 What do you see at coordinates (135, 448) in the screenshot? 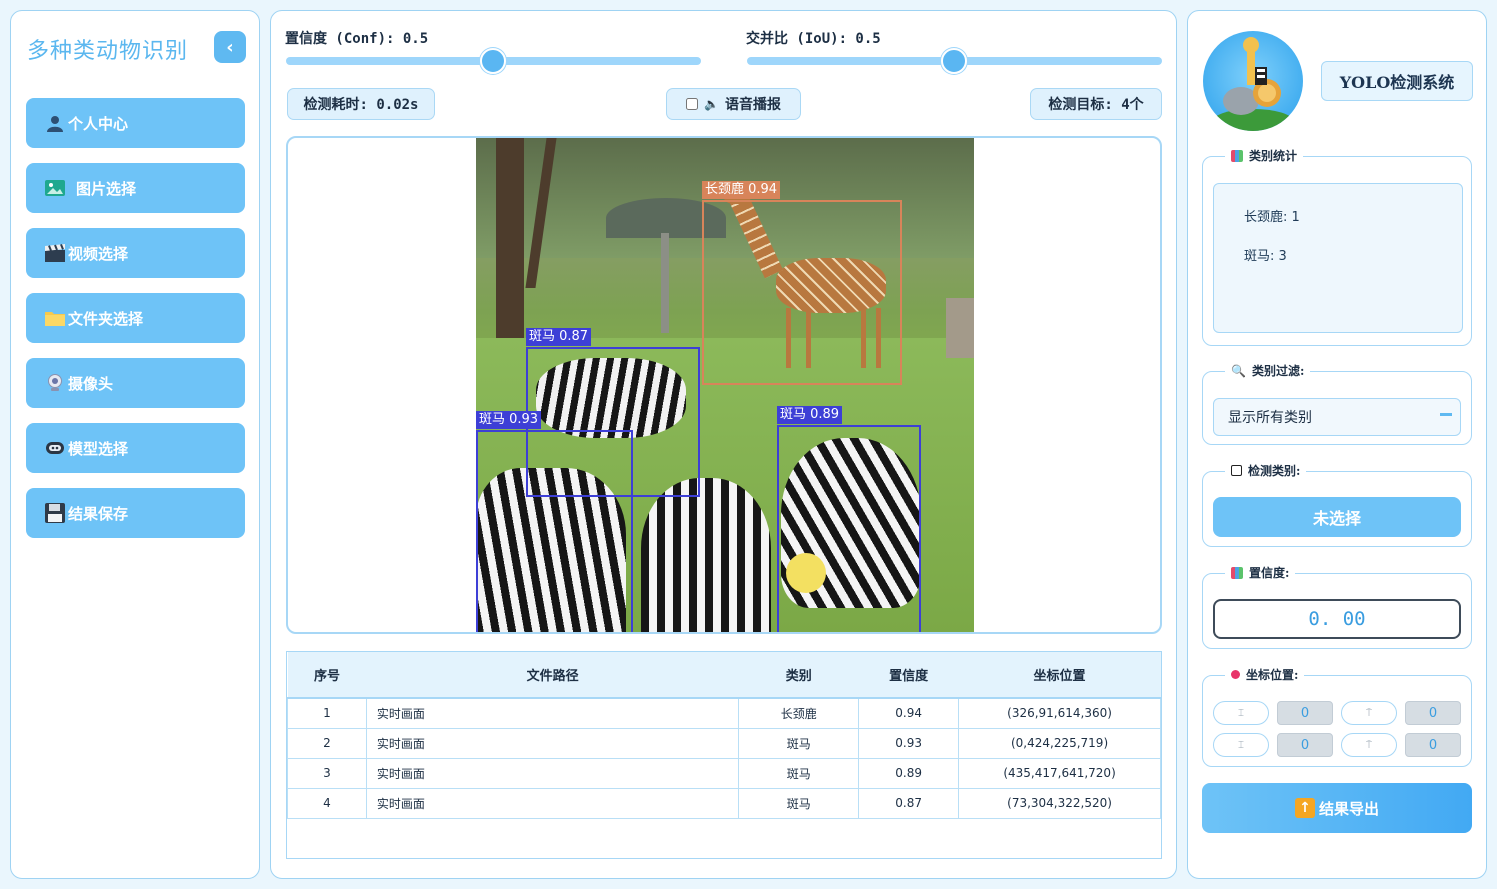
I see `nav-model-button: 模型选择` at bounding box center [135, 448].